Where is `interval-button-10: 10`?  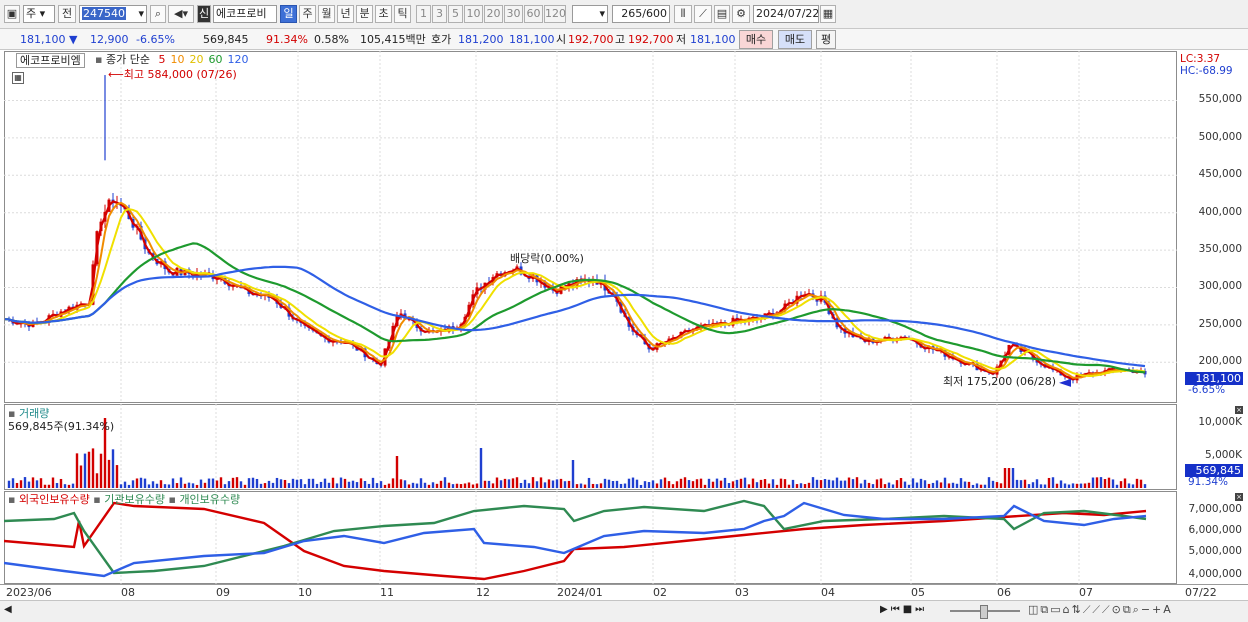 interval-button-10: 10 is located at coordinates (473, 14).